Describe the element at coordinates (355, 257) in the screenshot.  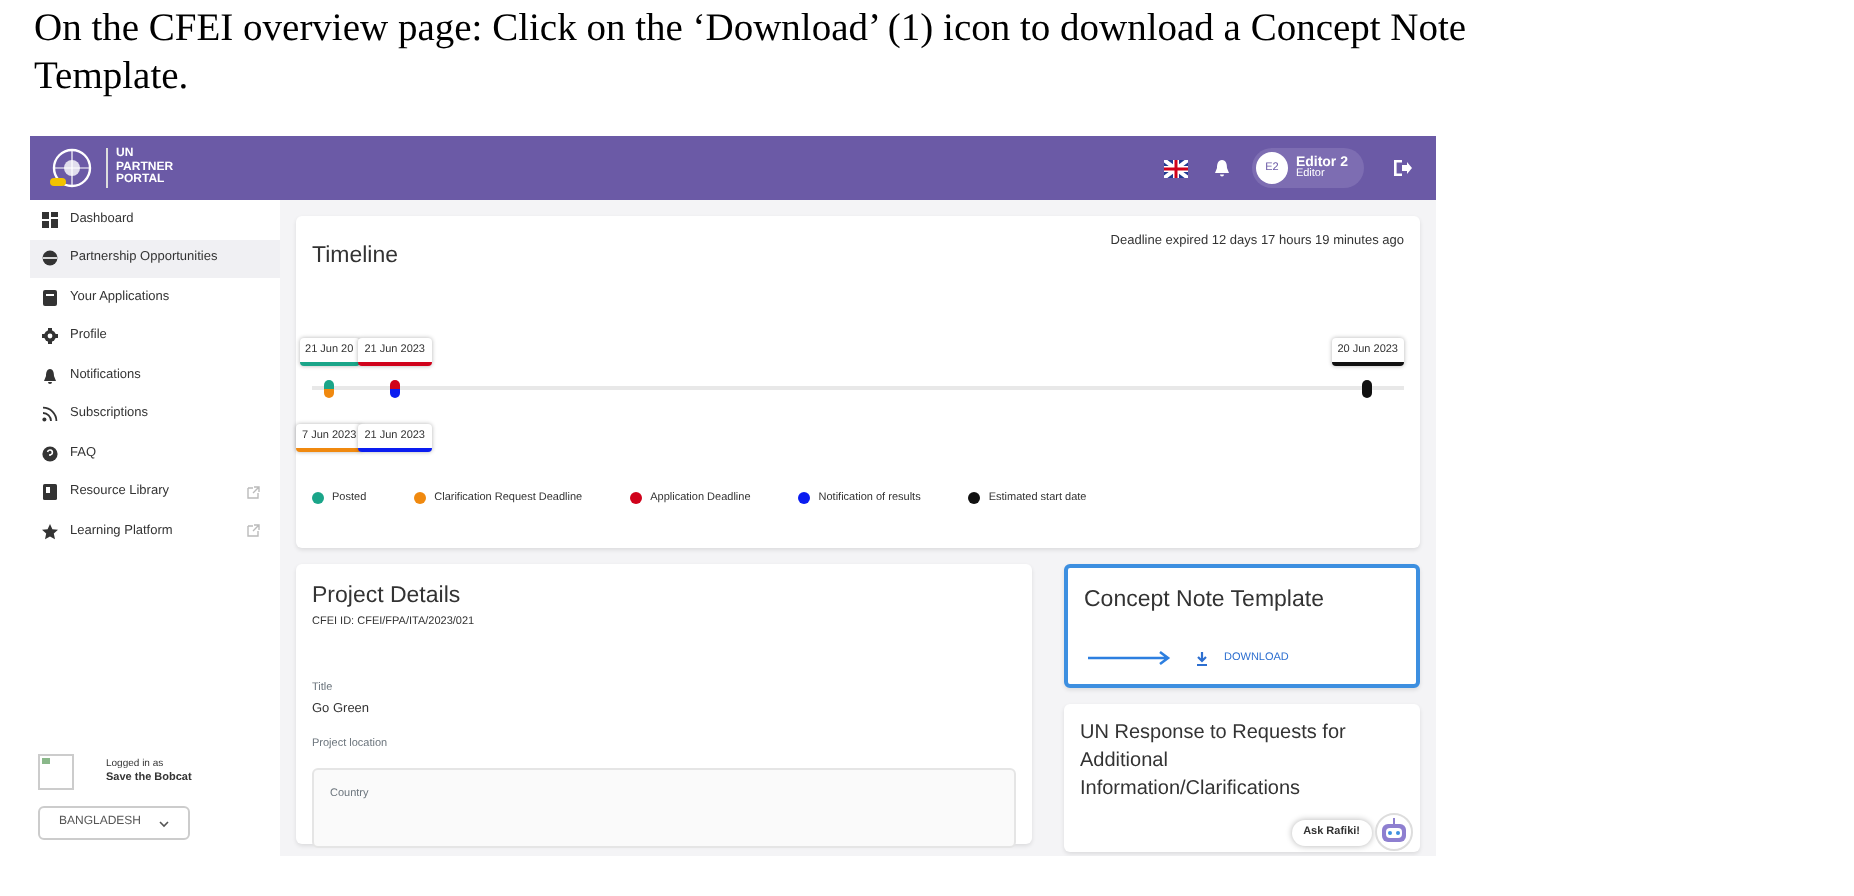
I see `timeline-title: Timeline` at that location.